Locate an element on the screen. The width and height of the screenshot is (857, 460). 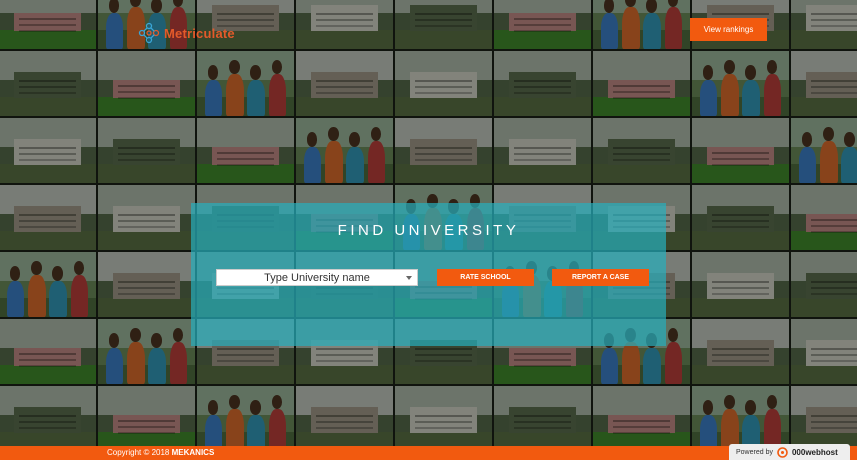
university-select-placeholder: Type University name is located at coordinates (317, 277).